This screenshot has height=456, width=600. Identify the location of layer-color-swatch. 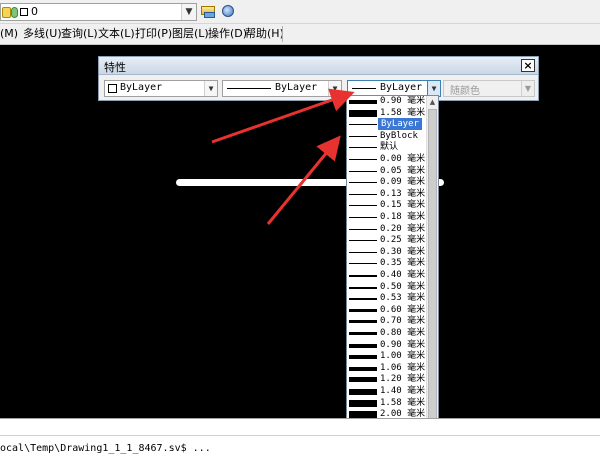
(24, 12).